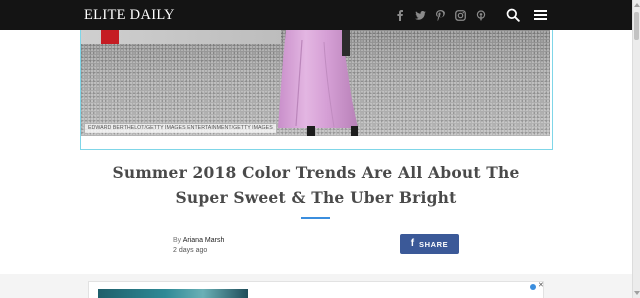  What do you see at coordinates (173, 293) in the screenshot?
I see `ad-image` at bounding box center [173, 293].